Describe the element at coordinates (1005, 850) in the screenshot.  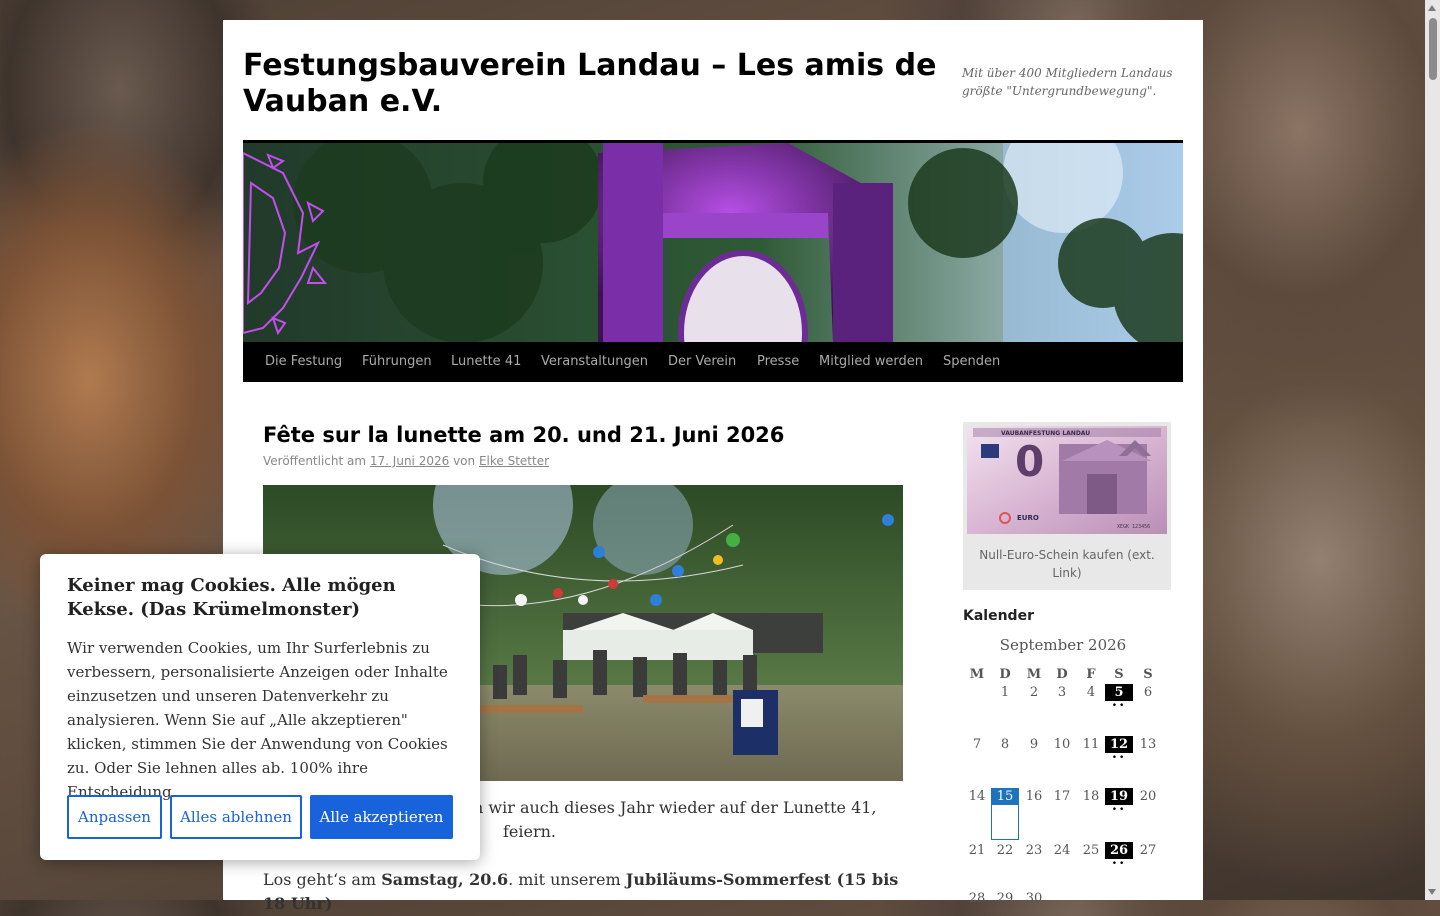
I see `calendar-day: 22` at that location.